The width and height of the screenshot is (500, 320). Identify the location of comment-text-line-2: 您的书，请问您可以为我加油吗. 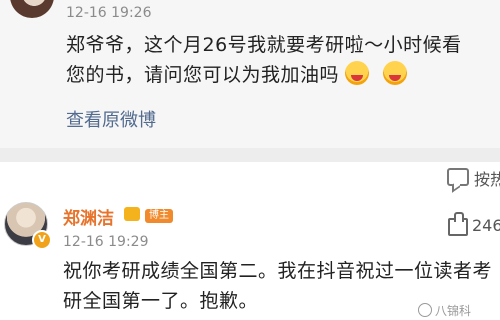
(237, 75).